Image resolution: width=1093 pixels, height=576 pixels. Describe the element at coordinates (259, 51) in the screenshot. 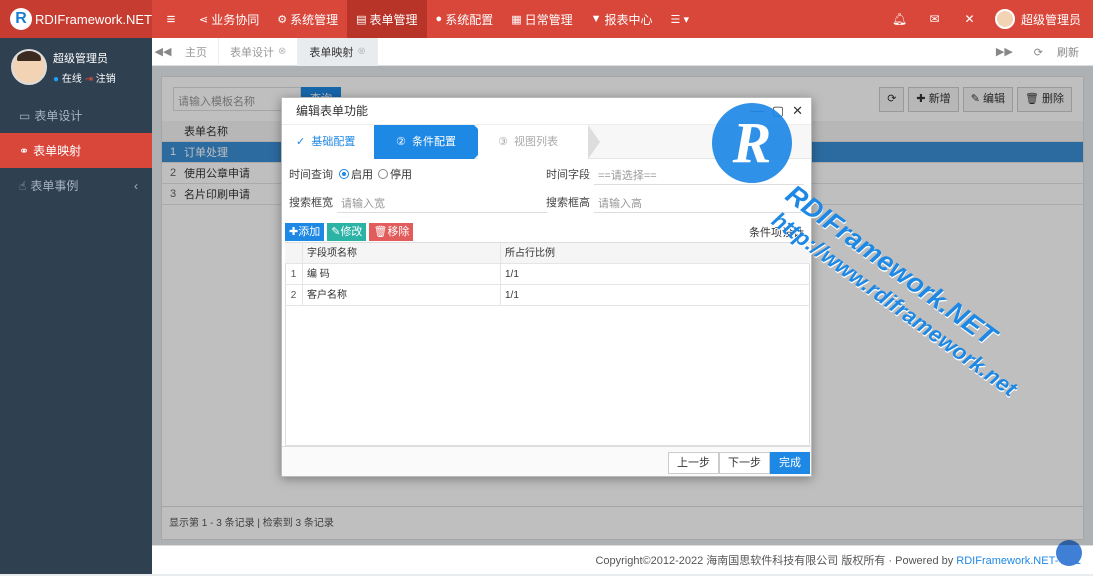

I see `tab-form-design: 表单设计 ⊗` at that location.